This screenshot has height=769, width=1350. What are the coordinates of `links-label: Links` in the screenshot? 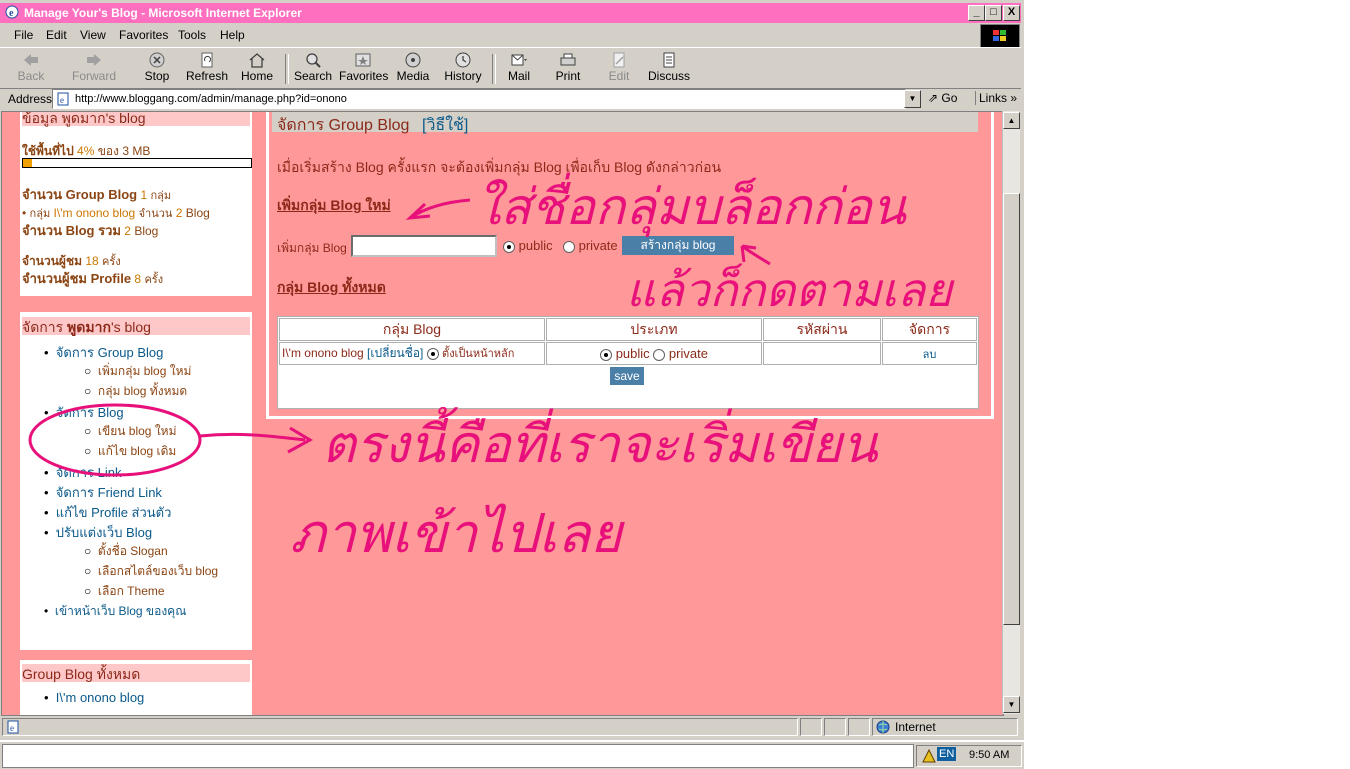 It's located at (993, 98).